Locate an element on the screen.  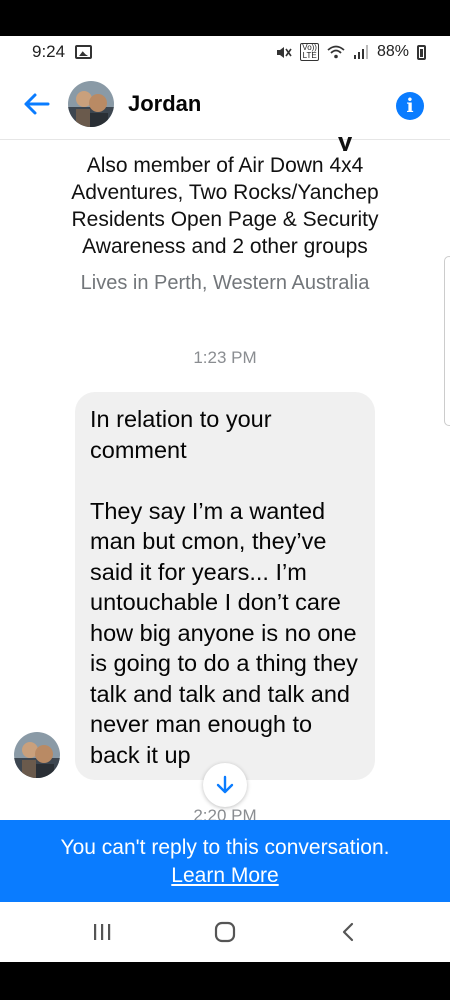
arrow-down-icon is located at coordinates (225, 784).